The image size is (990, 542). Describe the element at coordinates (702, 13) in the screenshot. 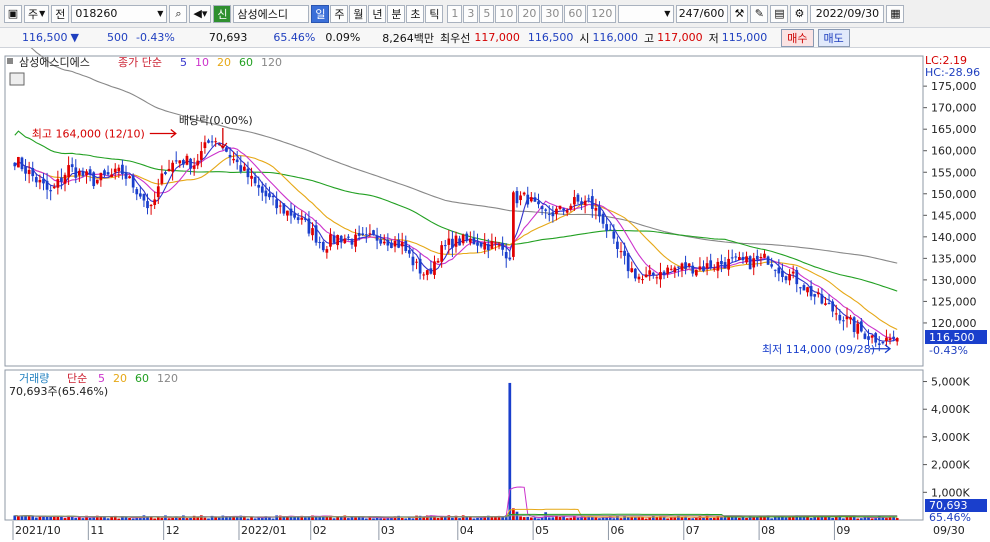

I see `data-count: 247/600` at that location.